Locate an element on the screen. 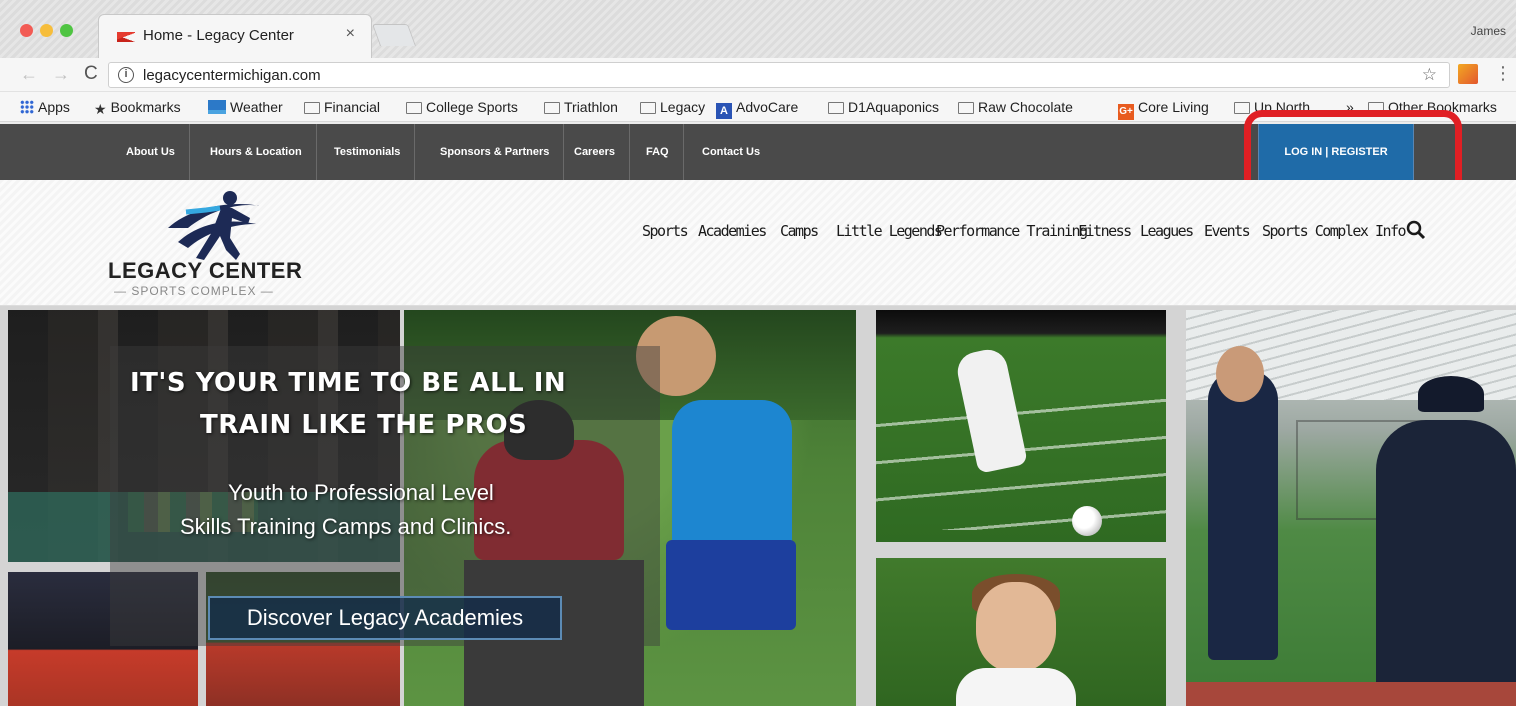 The height and width of the screenshot is (706, 1516). url-text: legacycentermichigan.com is located at coordinates (232, 75).